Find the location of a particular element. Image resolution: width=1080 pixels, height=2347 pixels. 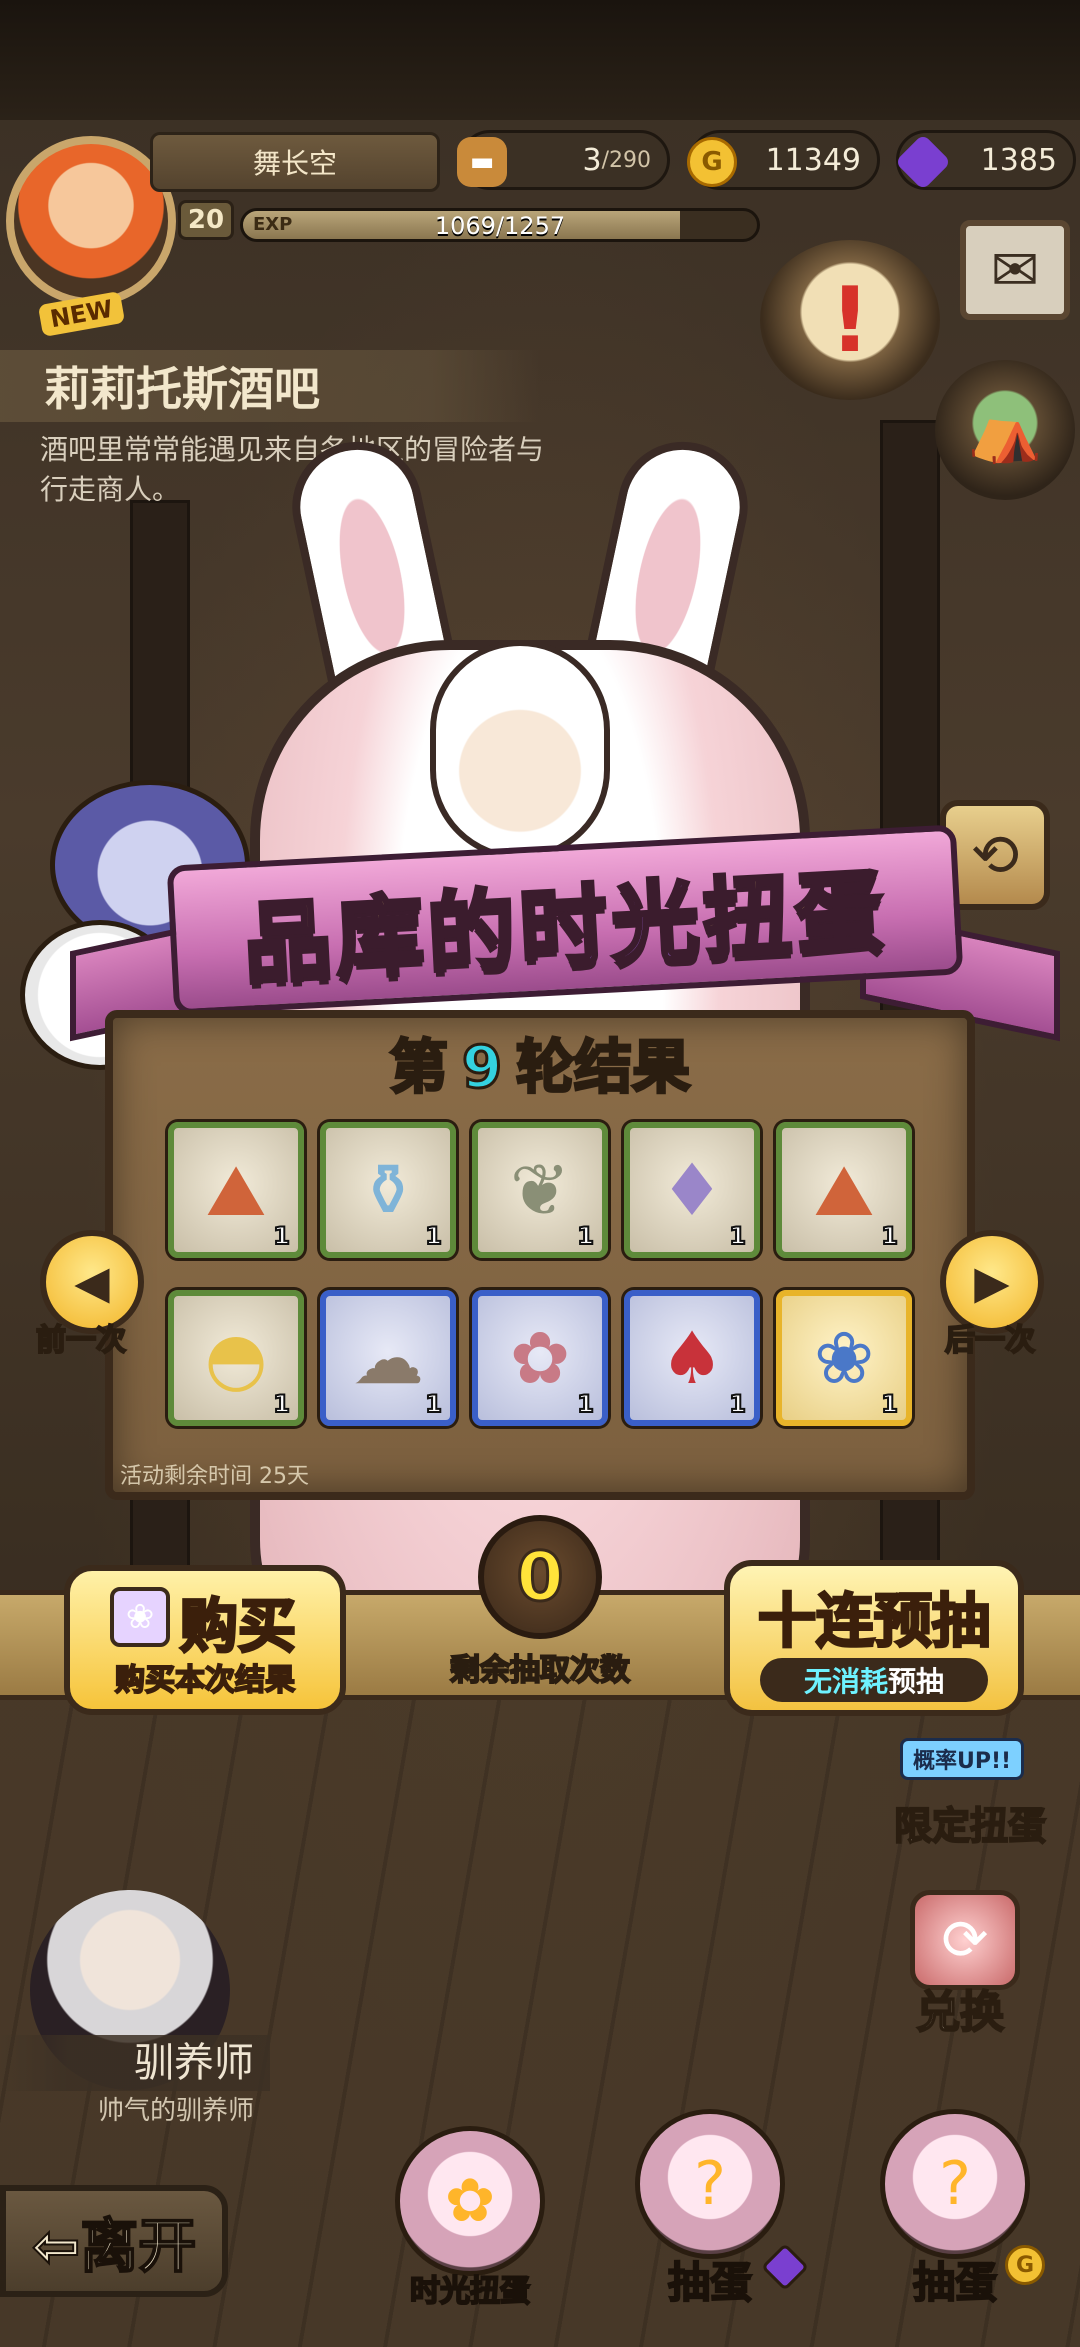

exp-bar: EXP 1069/1257 is located at coordinates (500, 225).